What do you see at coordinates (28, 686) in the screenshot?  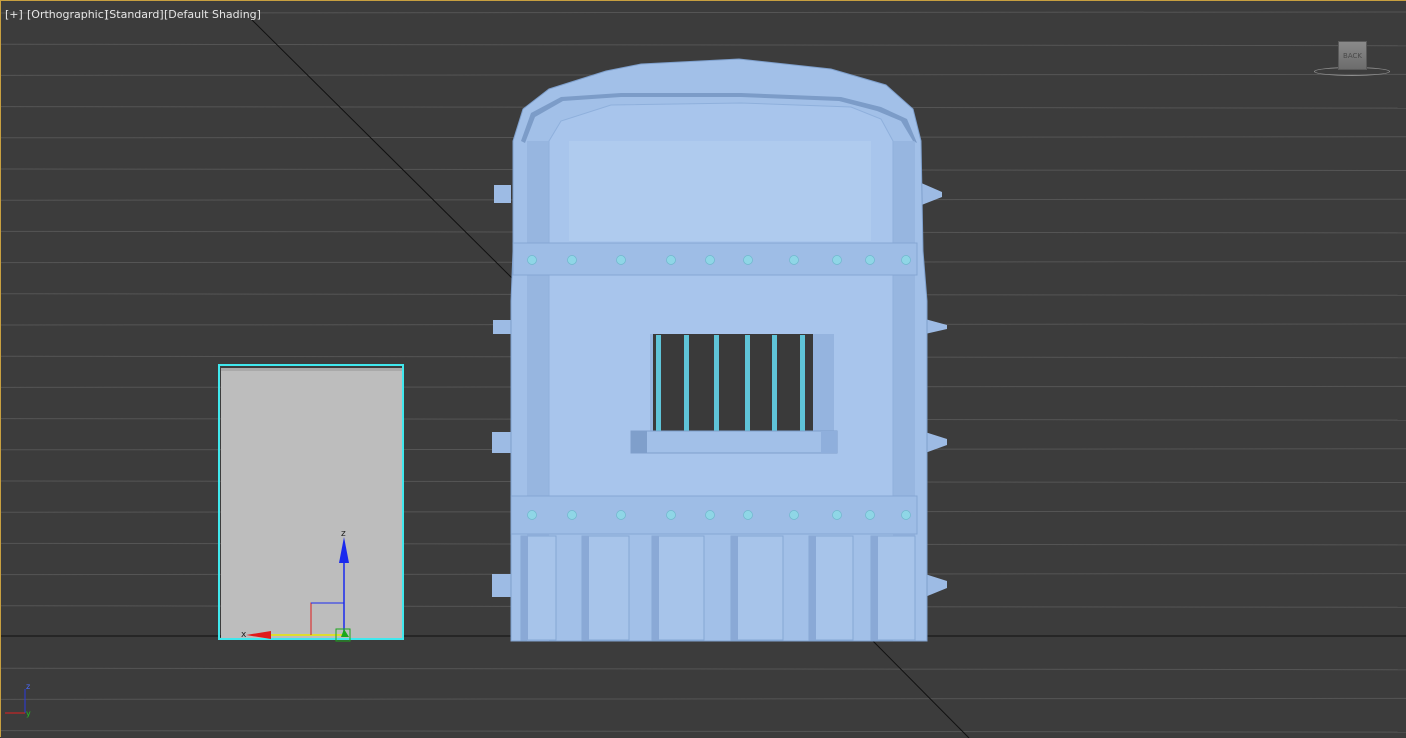 I see `tripod-z-label: z` at bounding box center [28, 686].